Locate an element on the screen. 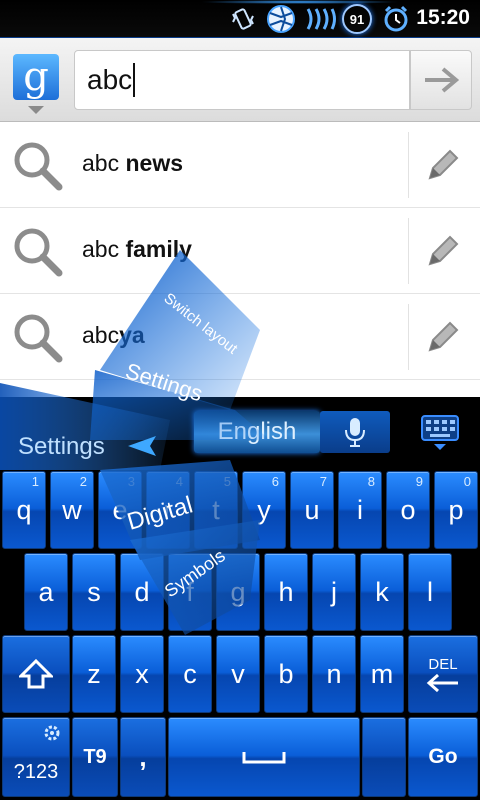 The height and width of the screenshot is (800, 480). symbols-key: ?123 is located at coordinates (36, 757).